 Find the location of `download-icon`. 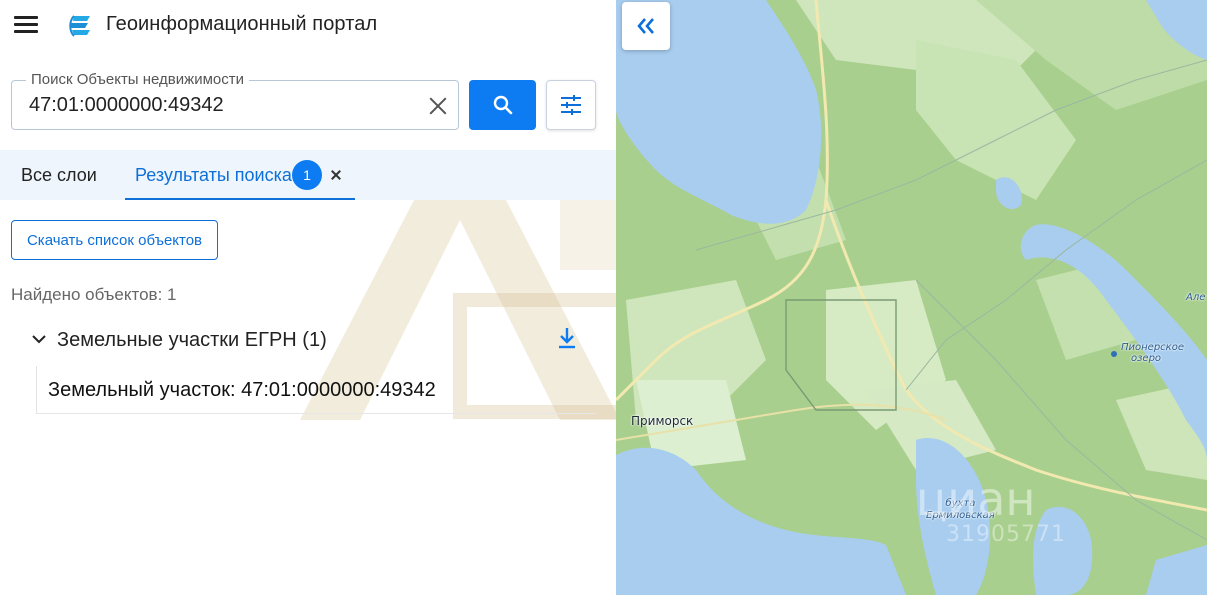

download-icon is located at coordinates (567, 338).